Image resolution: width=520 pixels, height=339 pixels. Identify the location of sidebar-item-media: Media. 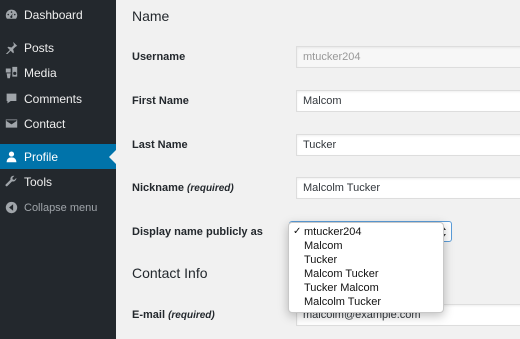
(58, 72).